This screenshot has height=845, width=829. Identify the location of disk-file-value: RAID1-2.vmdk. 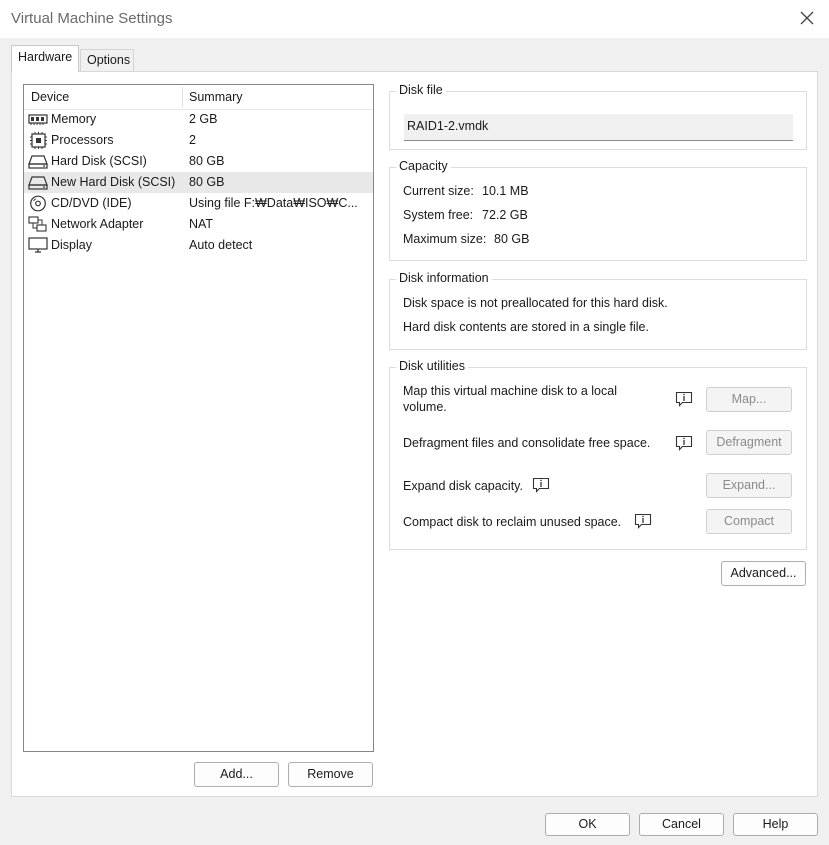
(448, 126).